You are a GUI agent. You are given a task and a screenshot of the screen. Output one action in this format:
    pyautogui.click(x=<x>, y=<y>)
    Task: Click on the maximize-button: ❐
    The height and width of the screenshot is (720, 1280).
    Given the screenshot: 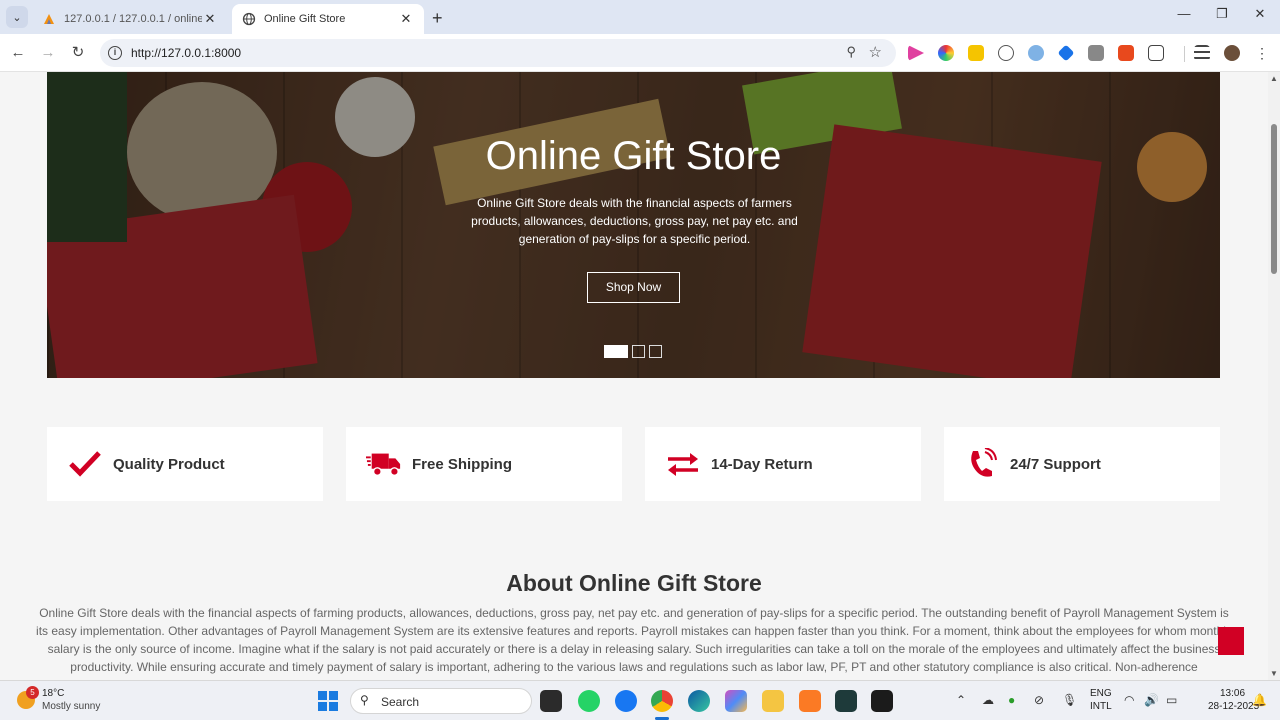 What is the action you would take?
    pyautogui.click(x=1222, y=14)
    